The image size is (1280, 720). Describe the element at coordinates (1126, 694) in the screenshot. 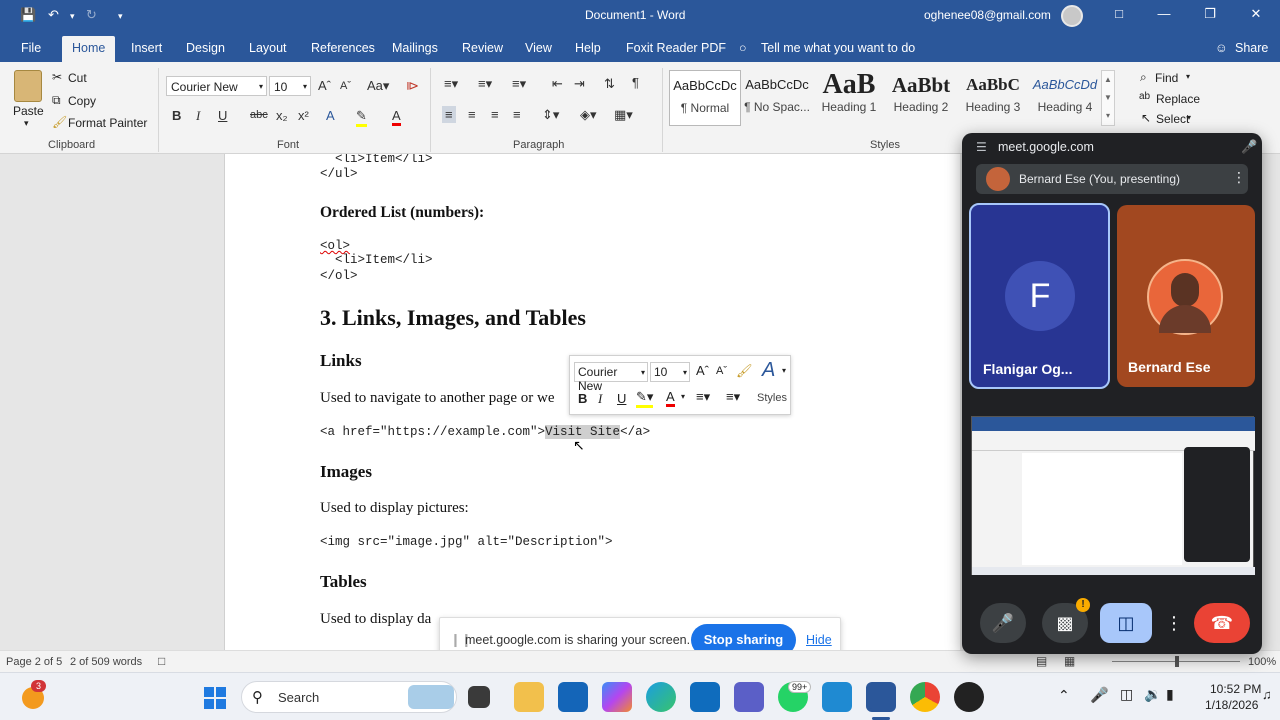

I see `display-icon: ◫` at that location.